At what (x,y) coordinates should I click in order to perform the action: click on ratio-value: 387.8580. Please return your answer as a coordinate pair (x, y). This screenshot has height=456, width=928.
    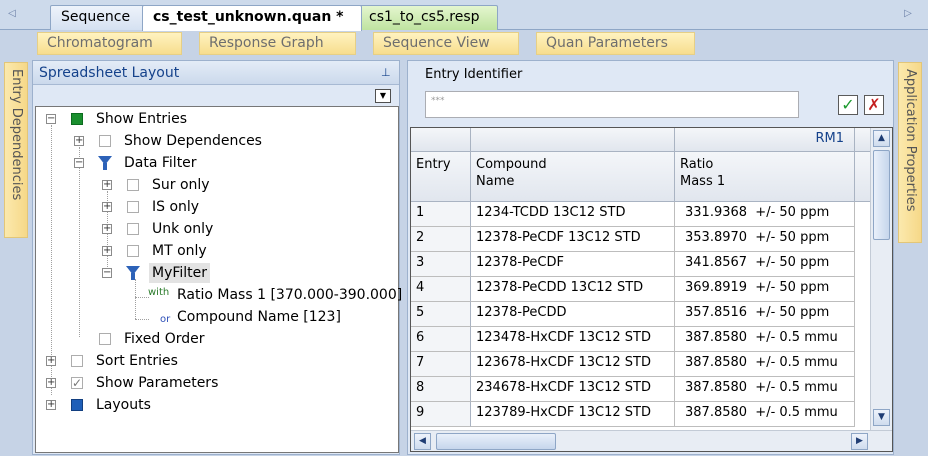
    Looking at the image, I should click on (716, 387).